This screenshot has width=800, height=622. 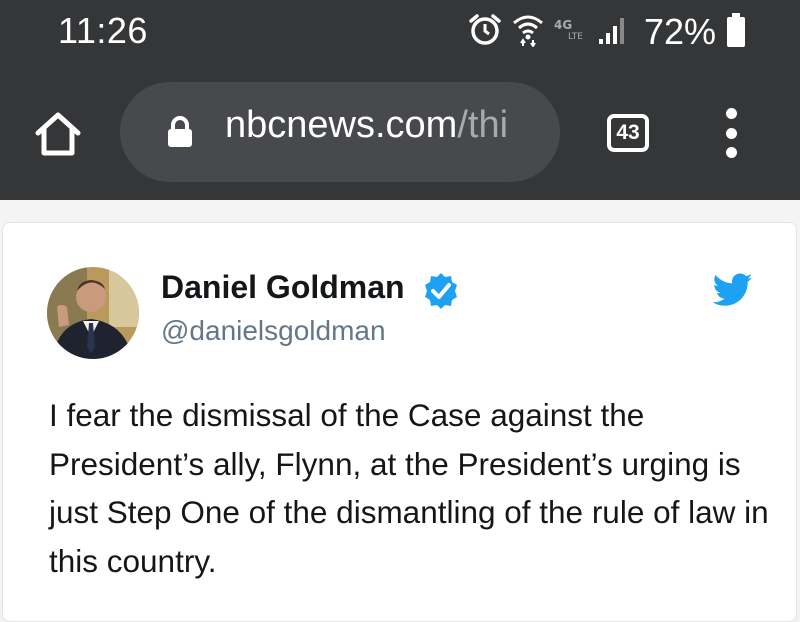 What do you see at coordinates (679, 31) in the screenshot?
I see `battery-percent: 72%` at bounding box center [679, 31].